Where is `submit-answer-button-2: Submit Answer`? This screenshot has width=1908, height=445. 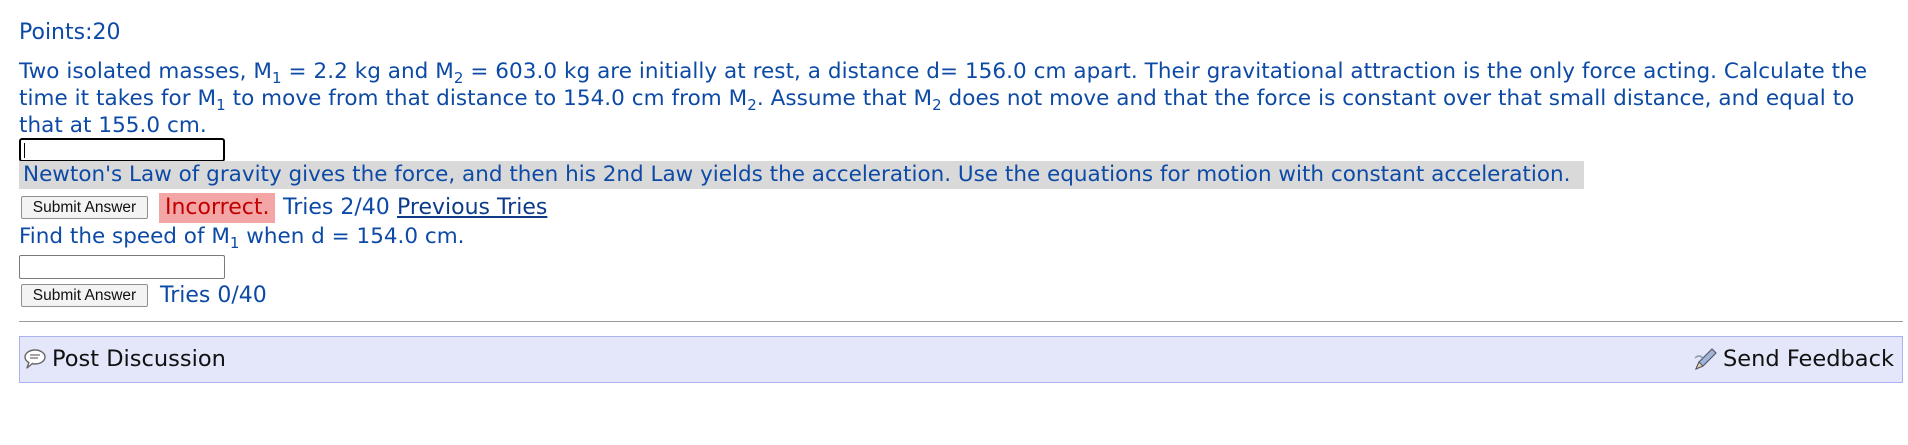
submit-answer-button-2: Submit Answer is located at coordinates (84, 295).